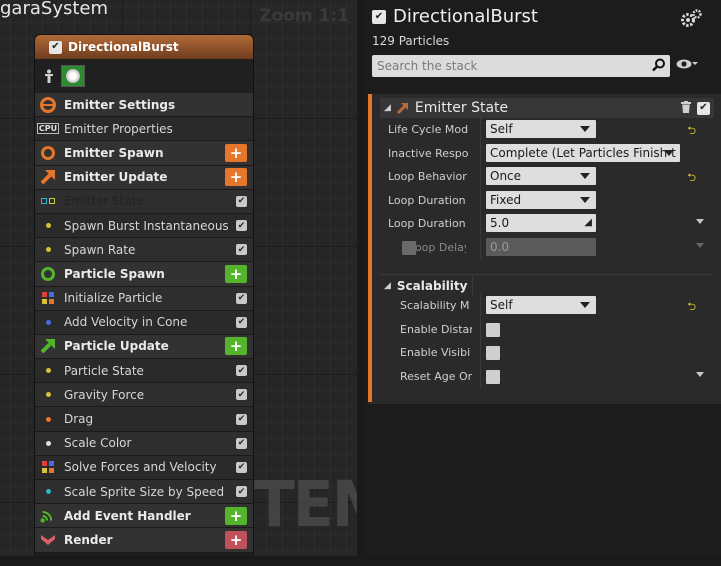  I want to click on life-cycle-mod-dropdown: Self, so click(541, 129).